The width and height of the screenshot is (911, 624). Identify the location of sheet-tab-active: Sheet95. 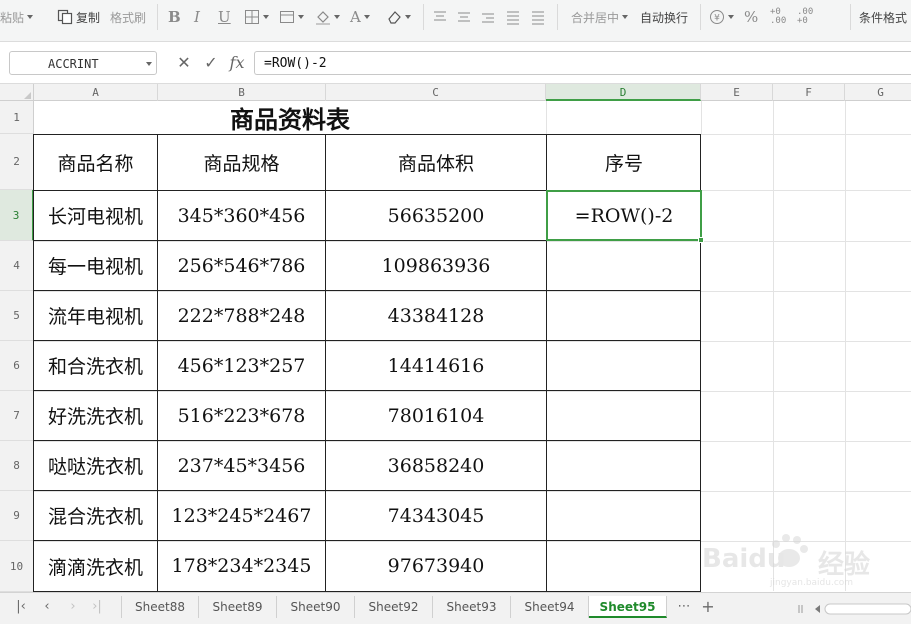
(628, 607).